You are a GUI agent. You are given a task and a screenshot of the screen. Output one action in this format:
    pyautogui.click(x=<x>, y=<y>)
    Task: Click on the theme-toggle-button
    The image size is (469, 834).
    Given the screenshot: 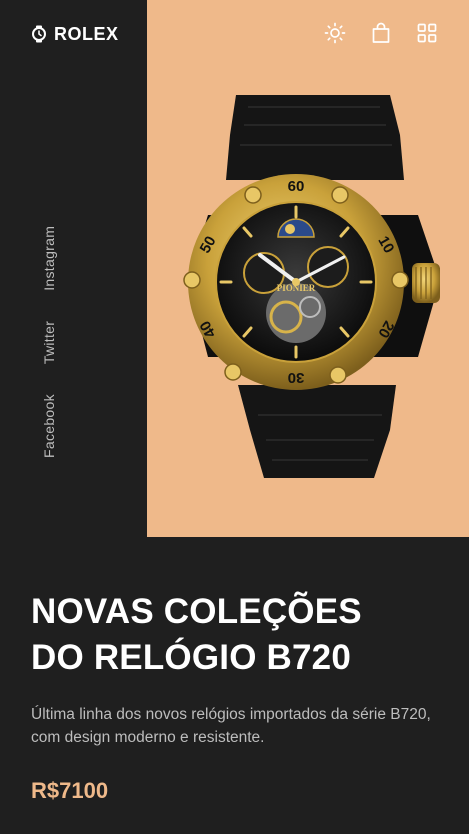 What is the action you would take?
    pyautogui.click(x=335, y=33)
    